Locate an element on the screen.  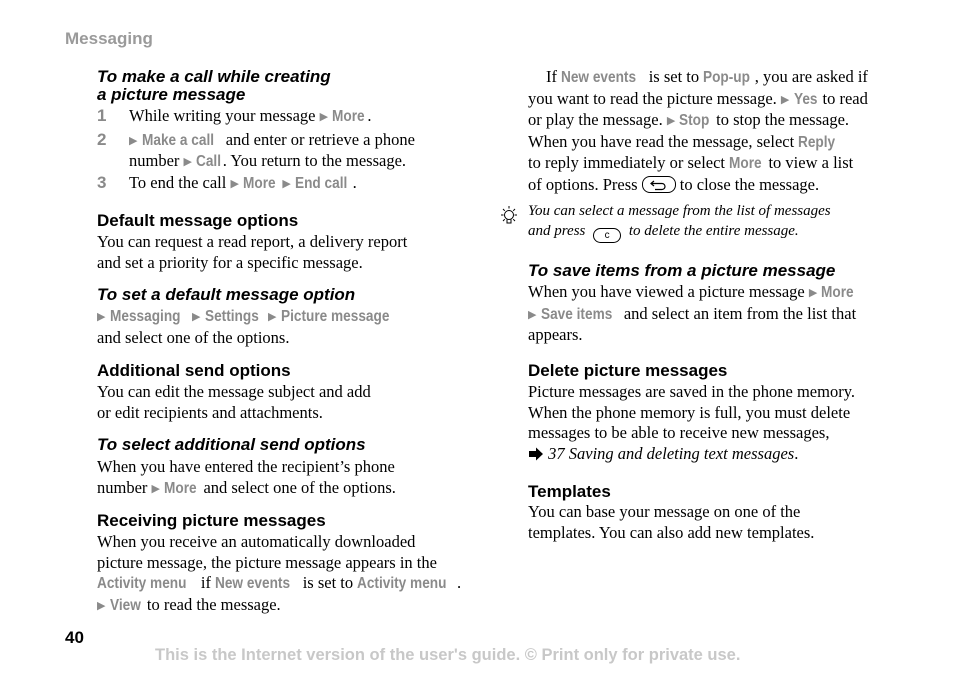
select-additional-title: To select additional send options is located at coordinates (231, 444).